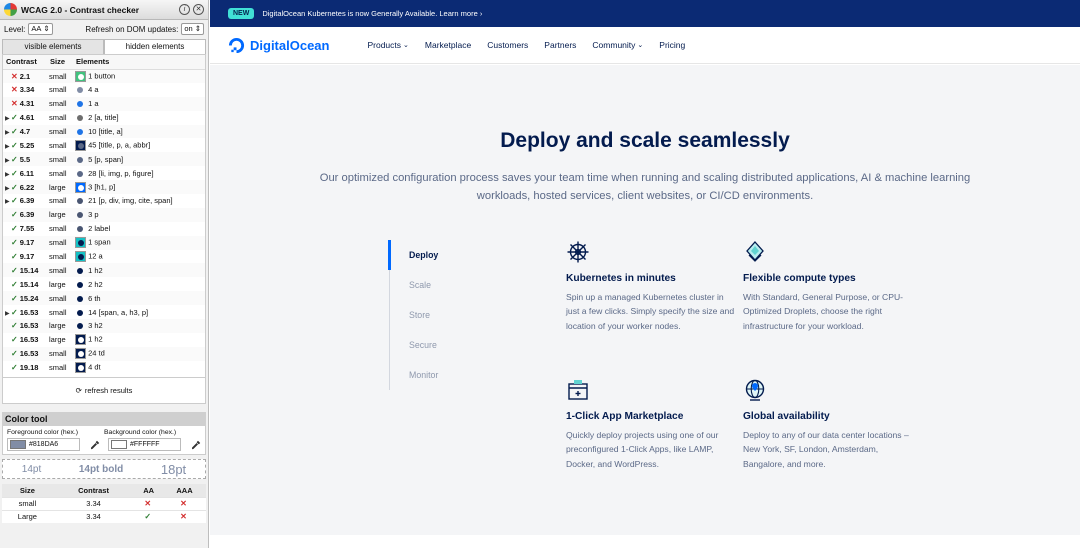 Image resolution: width=1080 pixels, height=548 pixels. Describe the element at coordinates (104, 270) in the screenshot. I see `table-row: ✓ 15.14 small 1 h2` at that location.